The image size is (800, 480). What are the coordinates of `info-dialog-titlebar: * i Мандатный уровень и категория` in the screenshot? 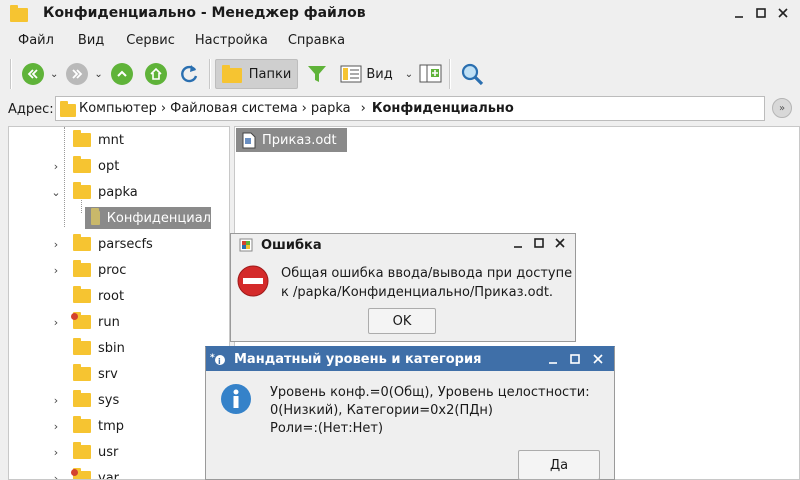 It's located at (410, 359).